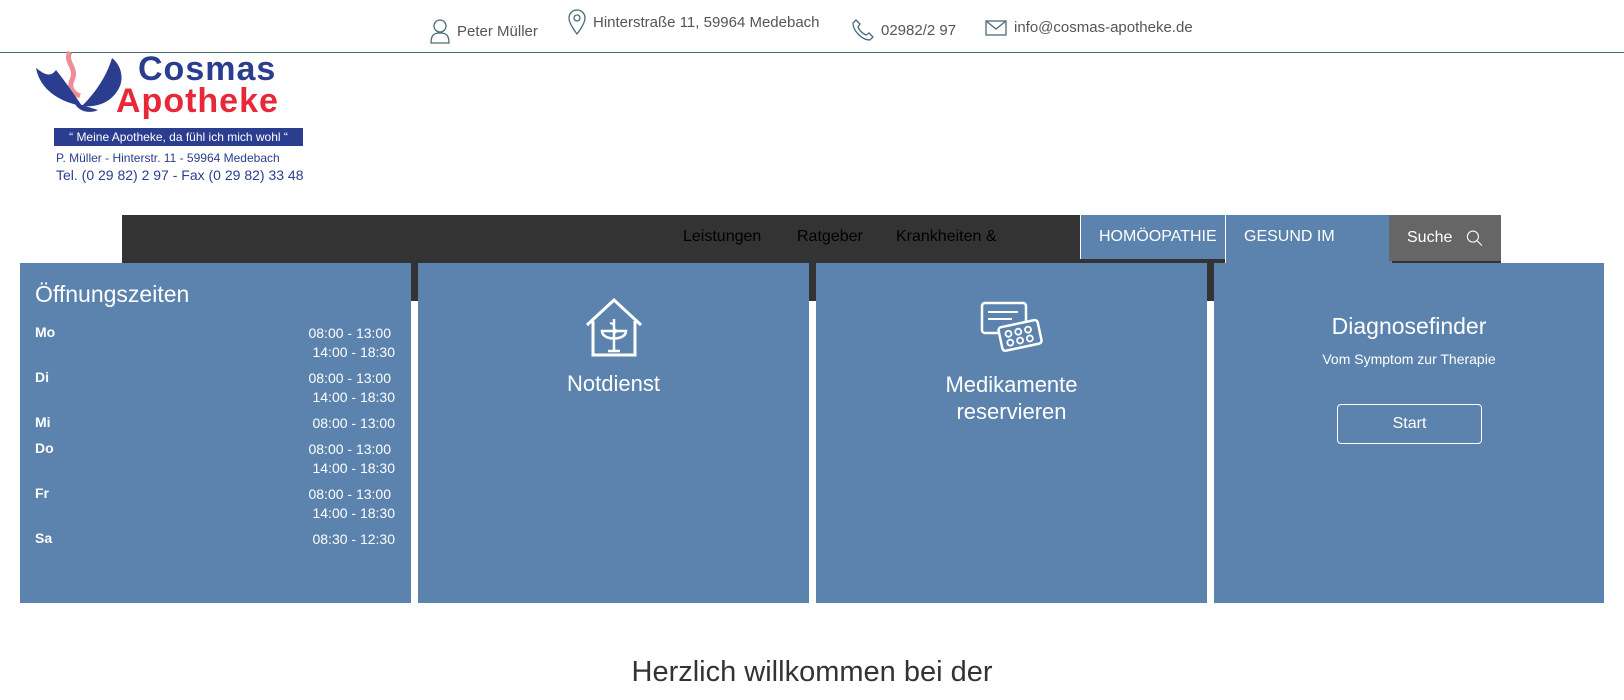 The width and height of the screenshot is (1624, 700). I want to click on medikamente-label-line2: reservieren, so click(1011, 411).